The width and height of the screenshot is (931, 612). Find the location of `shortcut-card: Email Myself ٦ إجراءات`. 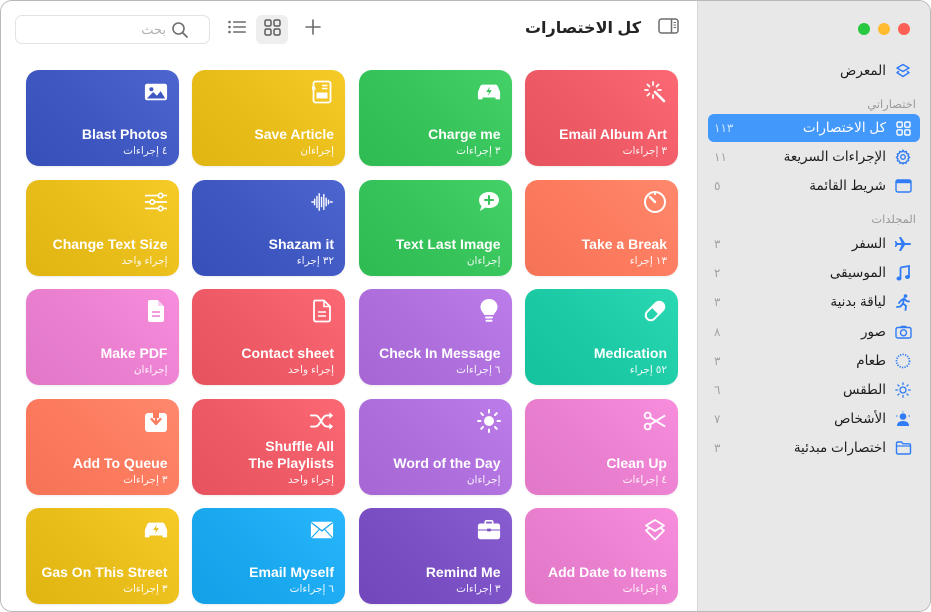

shortcut-card: Email Myself ٦ إجراءات is located at coordinates (268, 556).